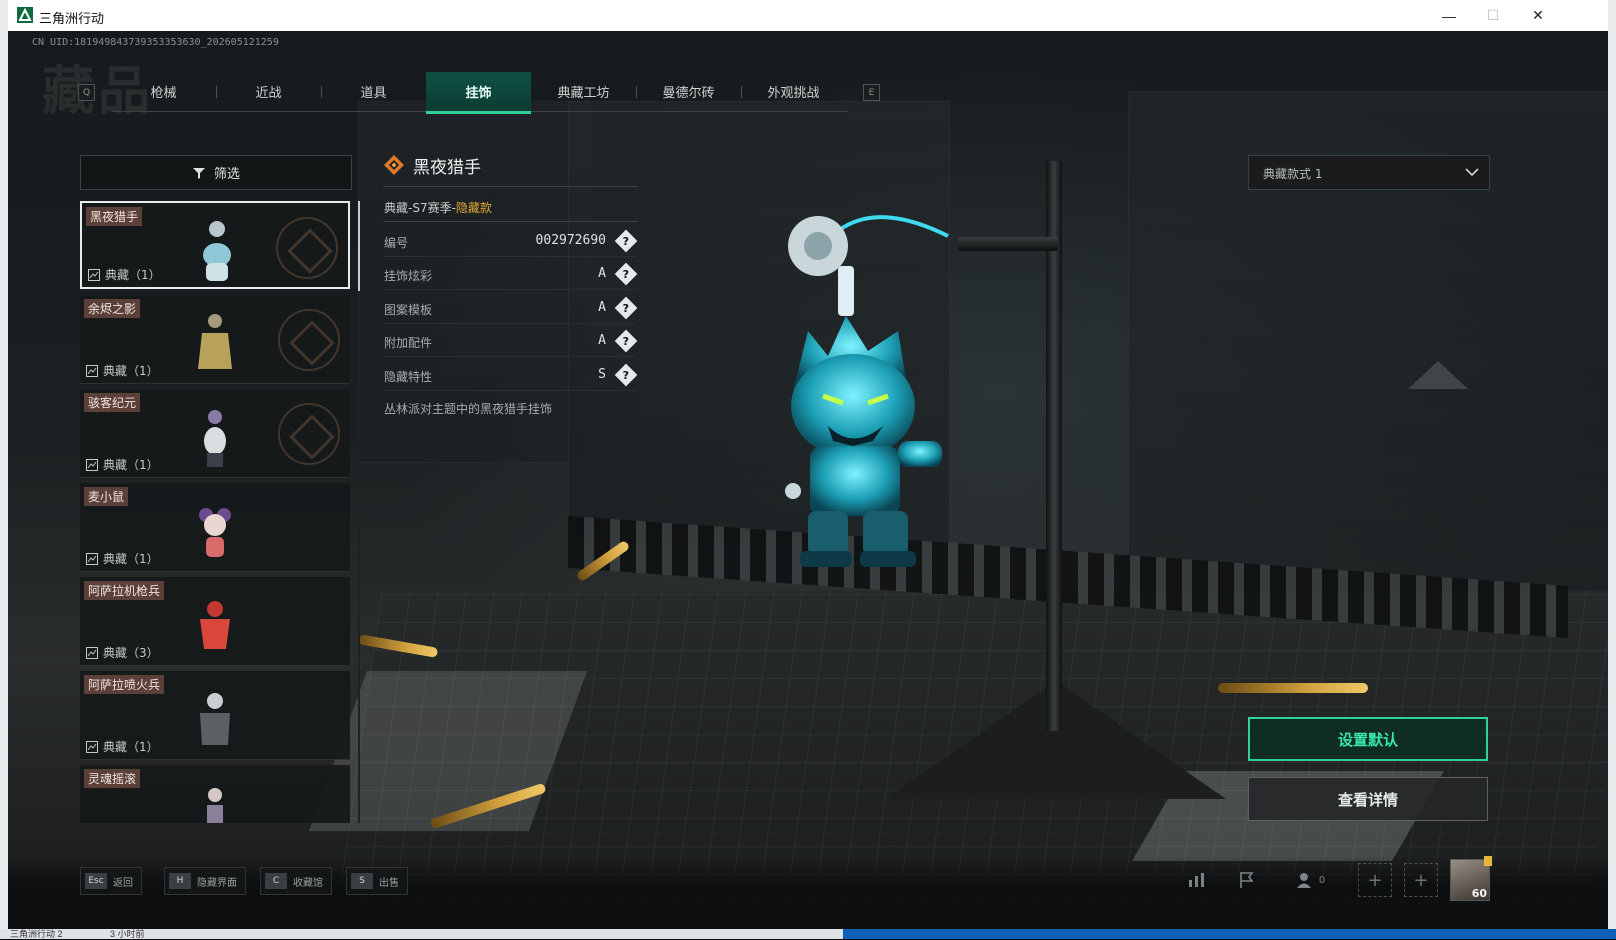 Image resolution: width=1616 pixels, height=940 pixels. What do you see at coordinates (511, 308) in the screenshot?
I see `attr-row-pattern: 图案模板 A ?` at bounding box center [511, 308].